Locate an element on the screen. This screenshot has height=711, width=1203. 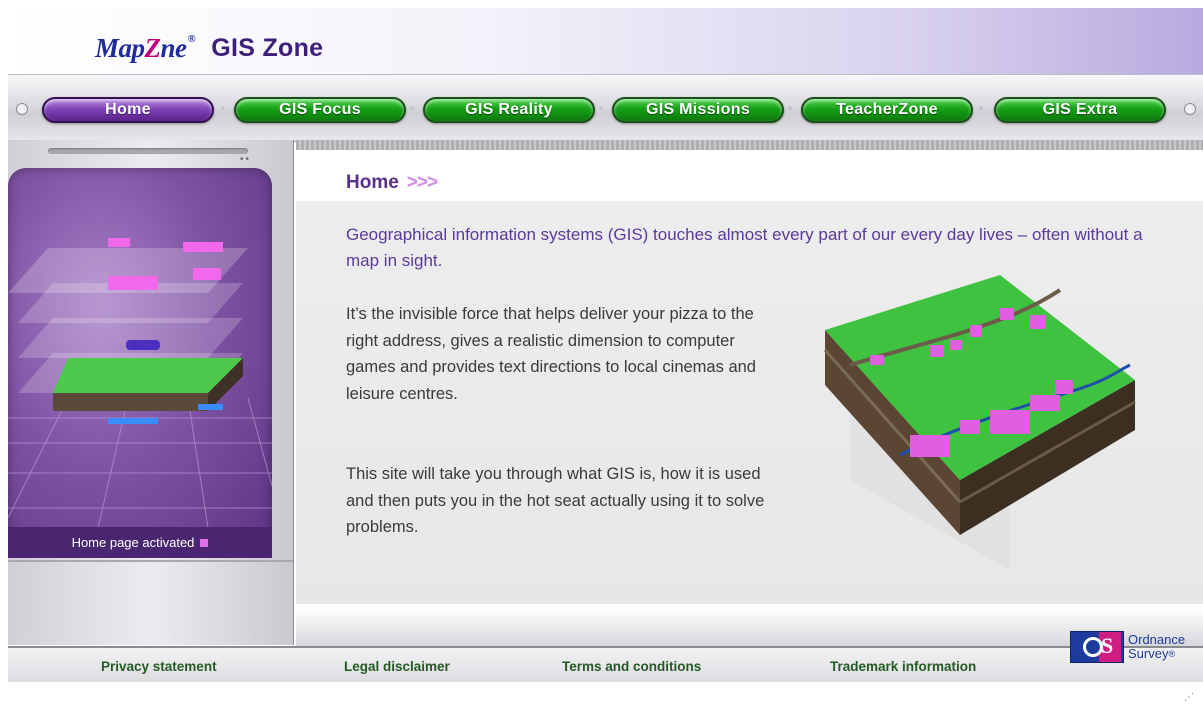
footer-link-legal: Legal disclaimer is located at coordinates (397, 666).